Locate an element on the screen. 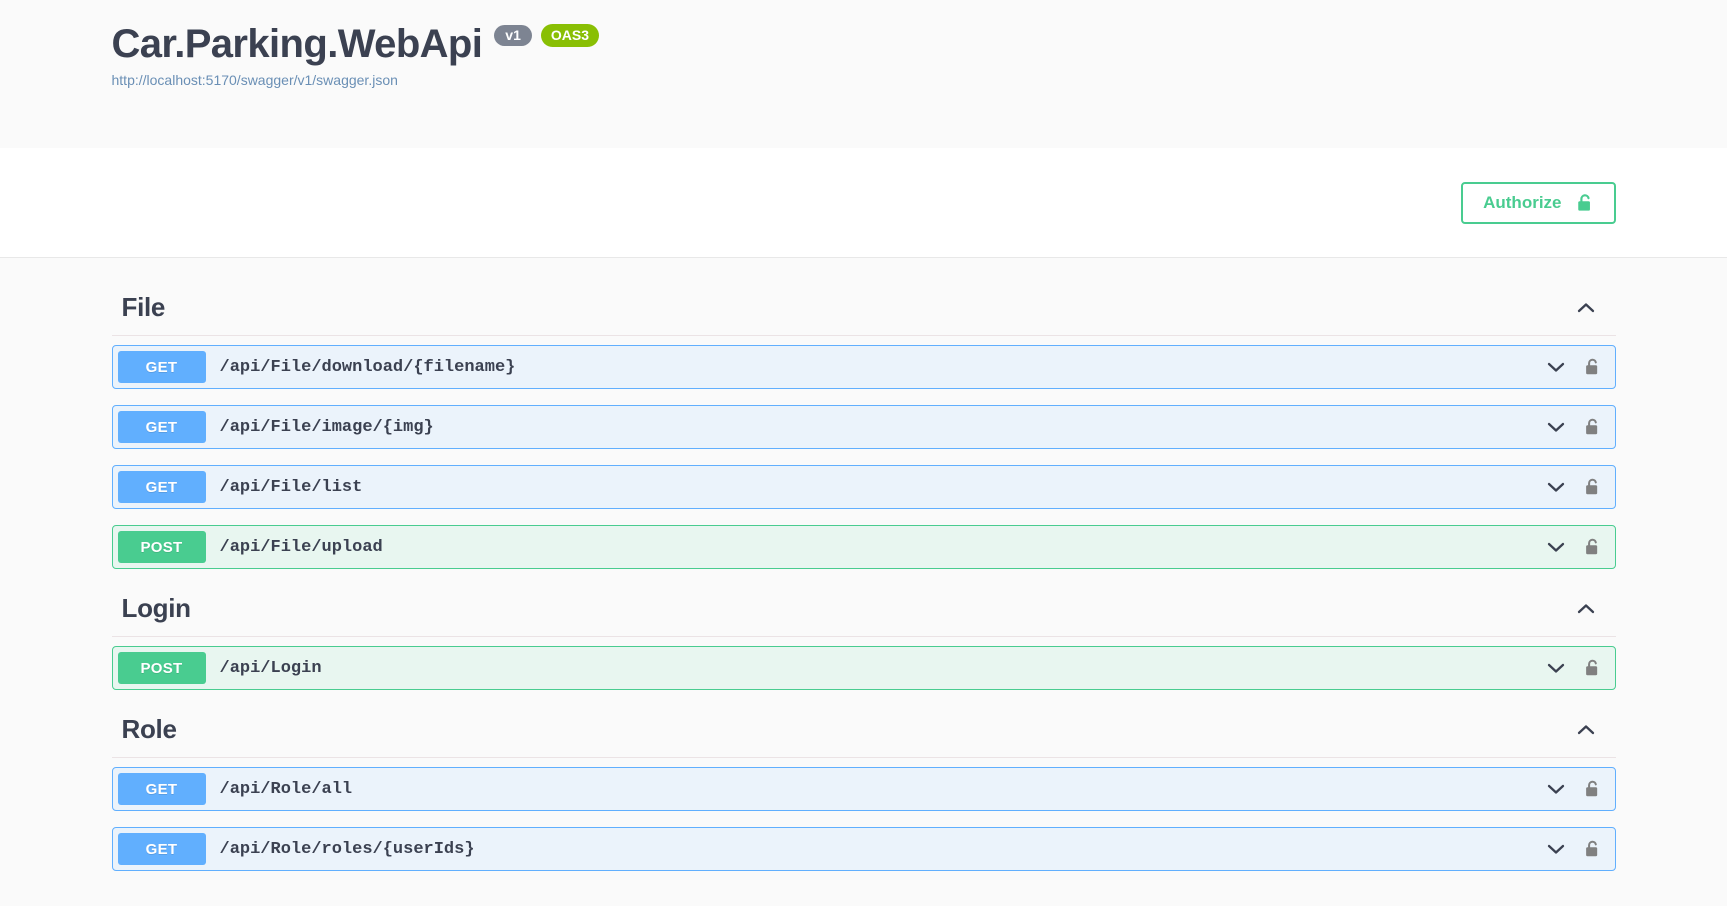 The width and height of the screenshot is (1727, 906). authorize-bar: Authorize is located at coordinates (863, 203).